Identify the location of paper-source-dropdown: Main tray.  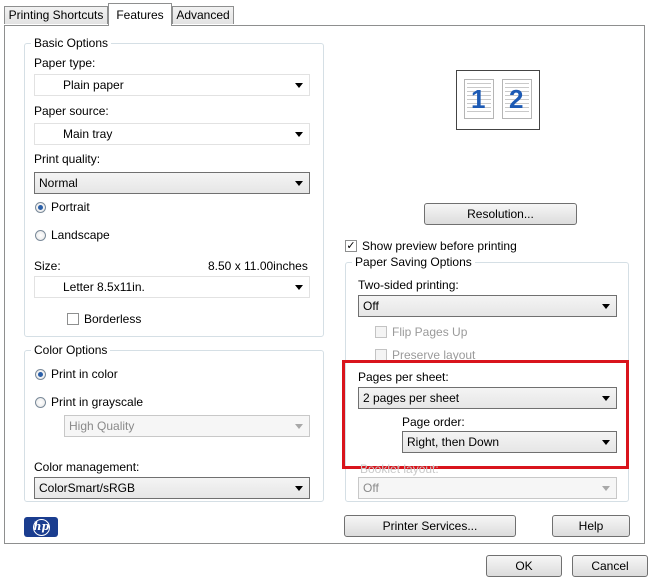
(172, 134).